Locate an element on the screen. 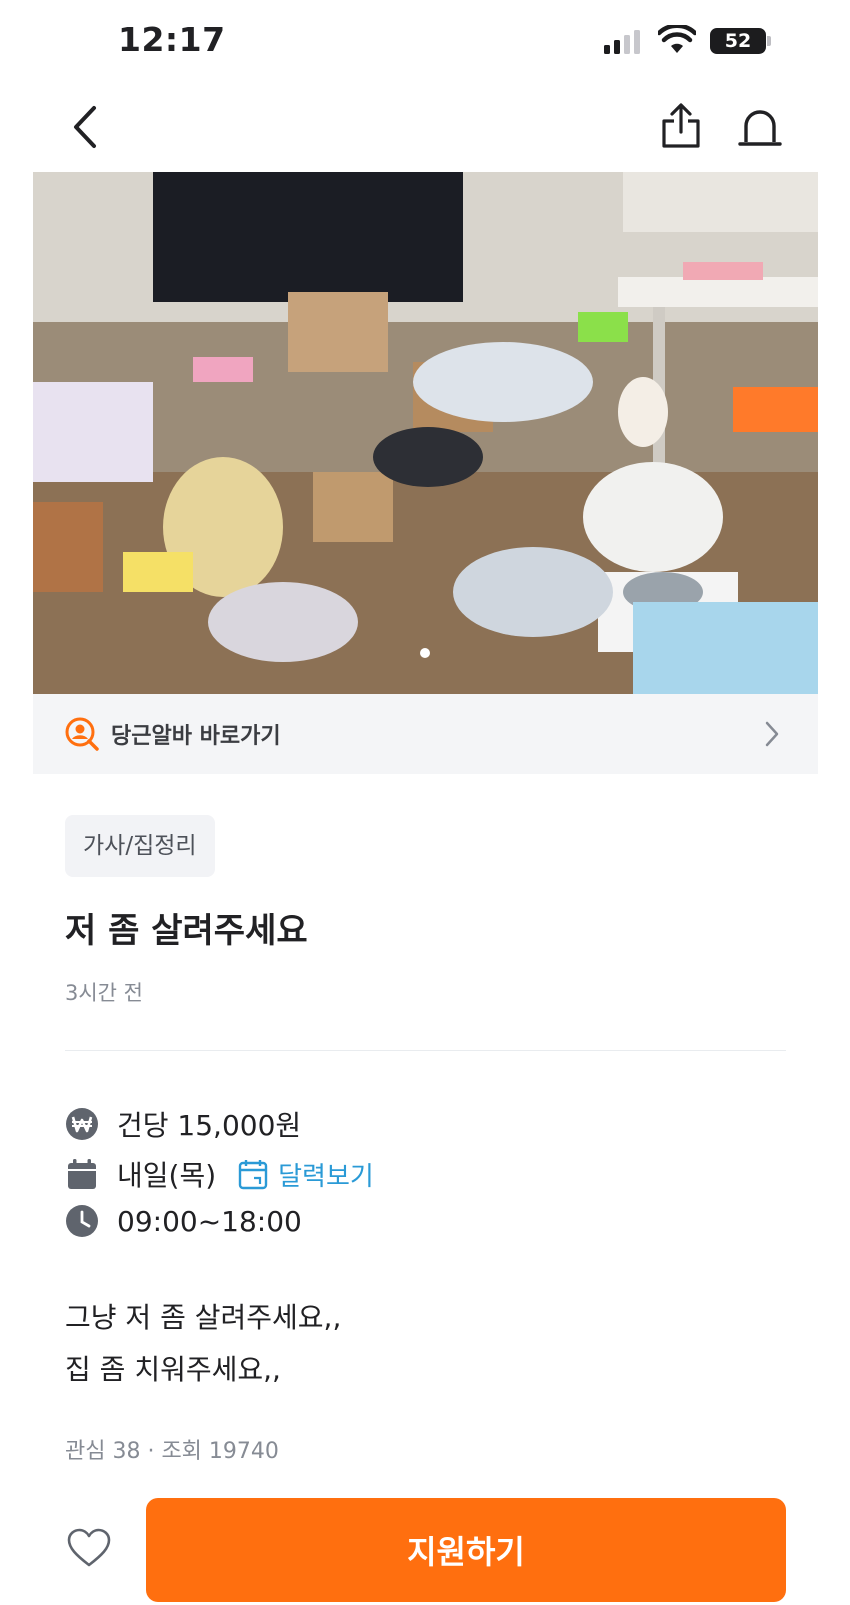 The width and height of the screenshot is (850, 1605). status-time: 12:17 is located at coordinates (172, 39).